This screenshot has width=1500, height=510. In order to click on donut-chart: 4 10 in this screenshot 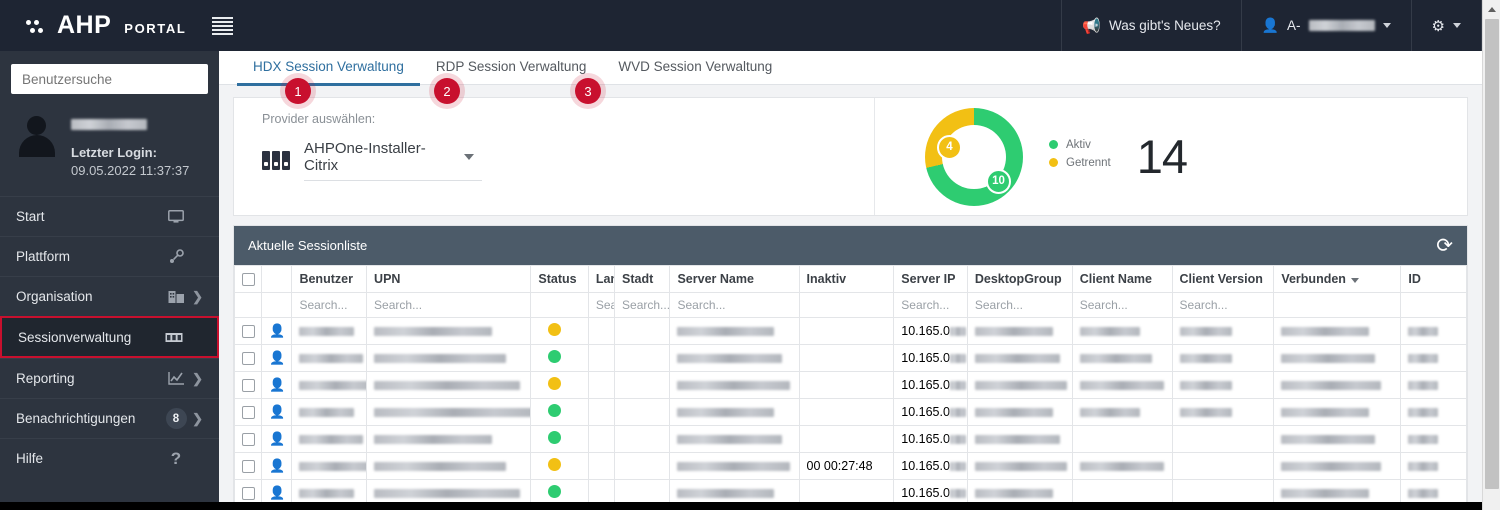, I will do `click(974, 156)`.